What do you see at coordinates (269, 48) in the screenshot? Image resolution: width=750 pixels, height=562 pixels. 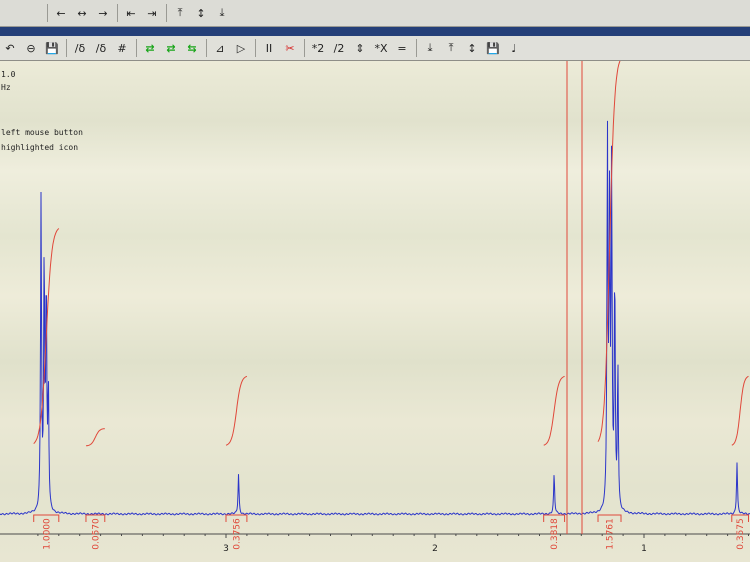 I see `pause-icon: II` at bounding box center [269, 48].